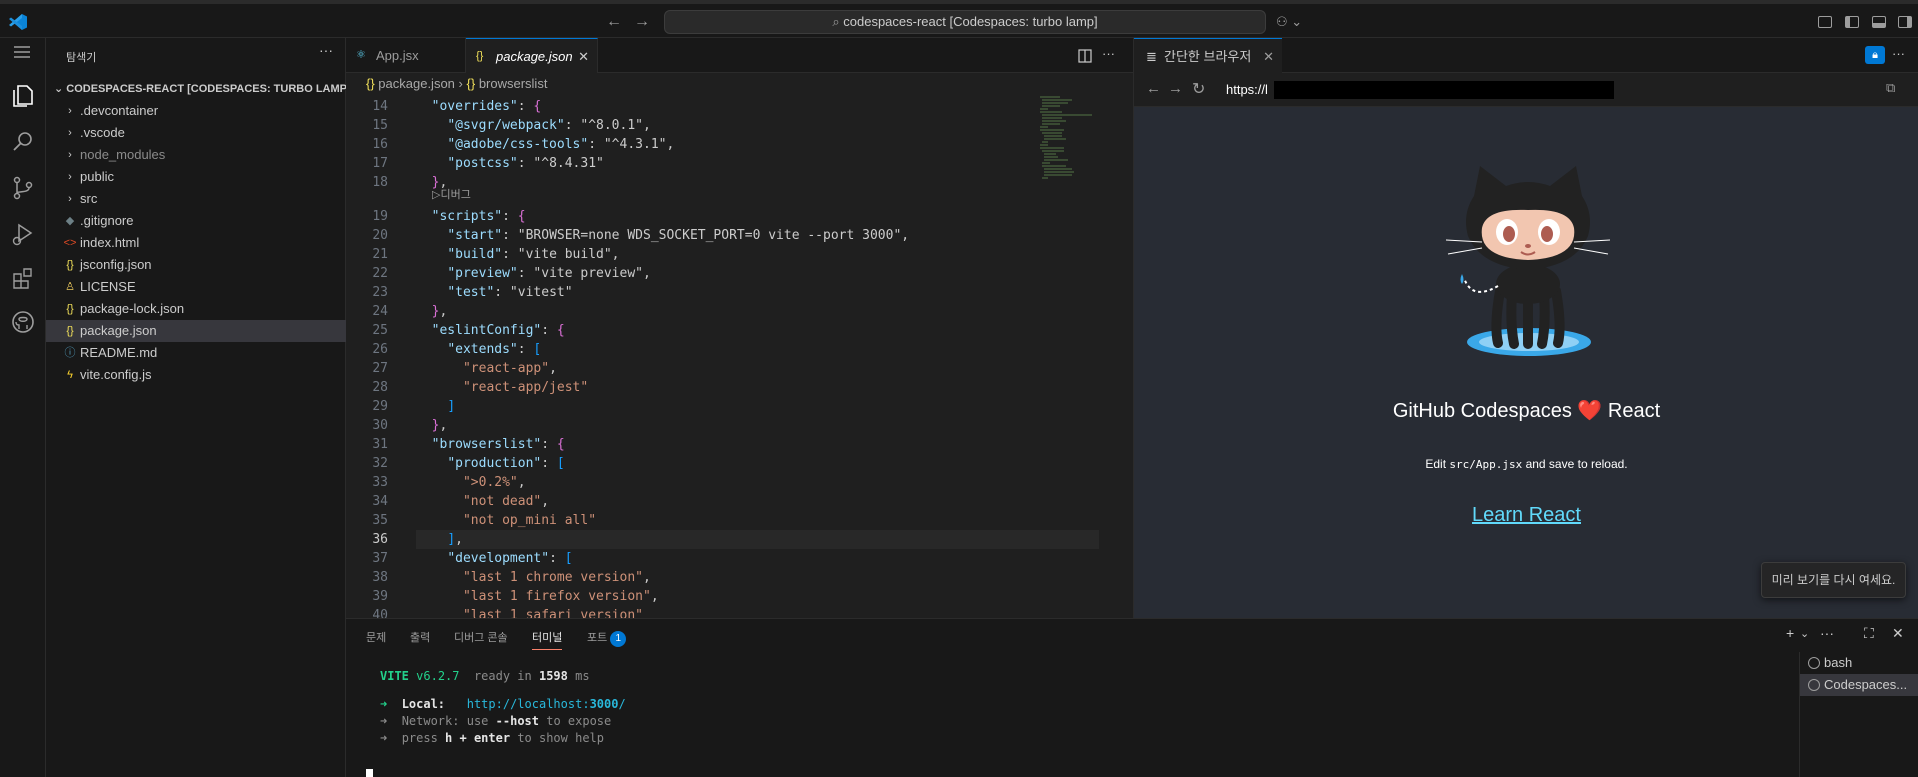  I want to click on info-icon: ⓘ, so click(70, 353).